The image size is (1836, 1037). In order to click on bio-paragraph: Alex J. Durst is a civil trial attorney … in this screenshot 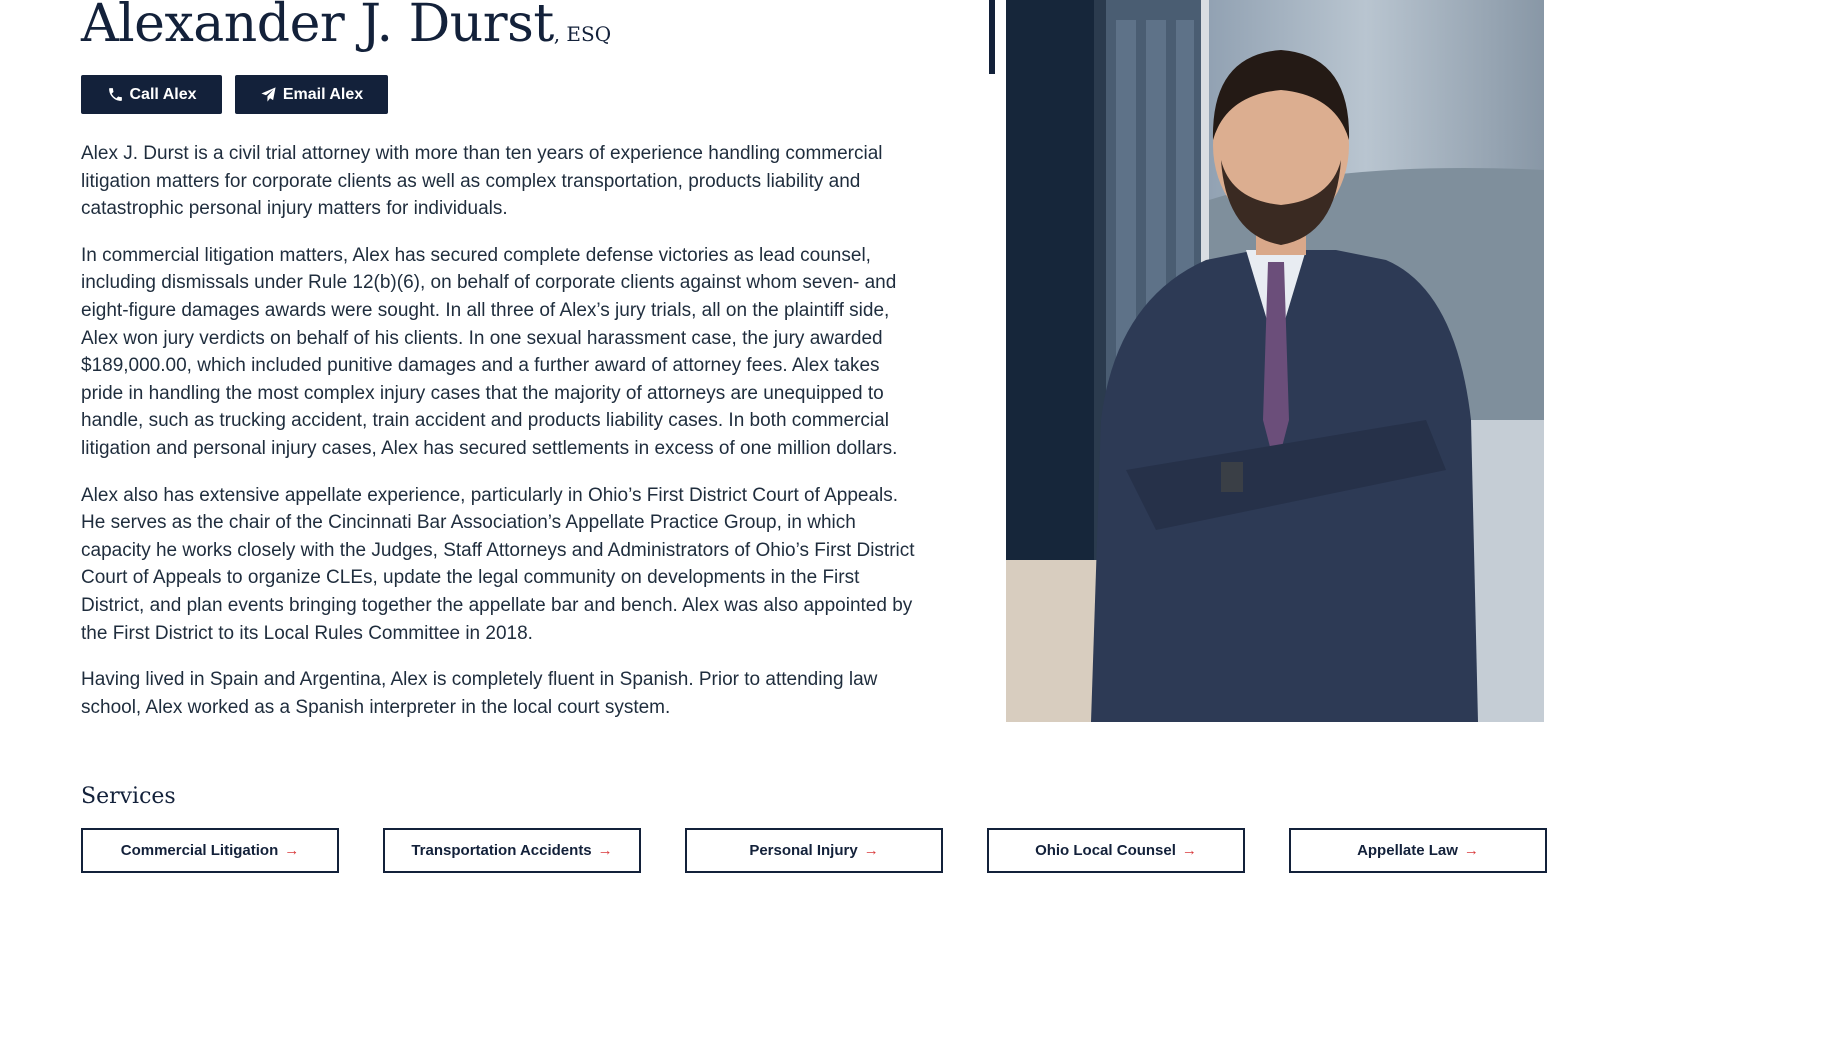, I will do `click(482, 181)`.